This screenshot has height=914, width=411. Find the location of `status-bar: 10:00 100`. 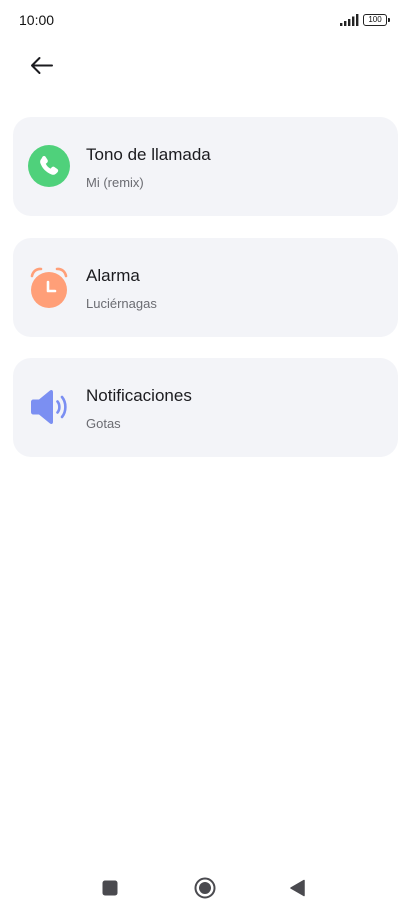

status-bar: 10:00 100 is located at coordinates (205, 20).